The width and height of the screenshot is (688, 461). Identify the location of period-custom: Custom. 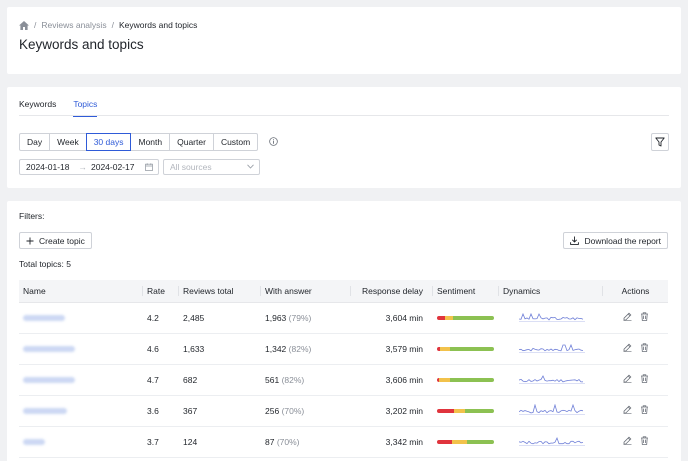
(235, 142).